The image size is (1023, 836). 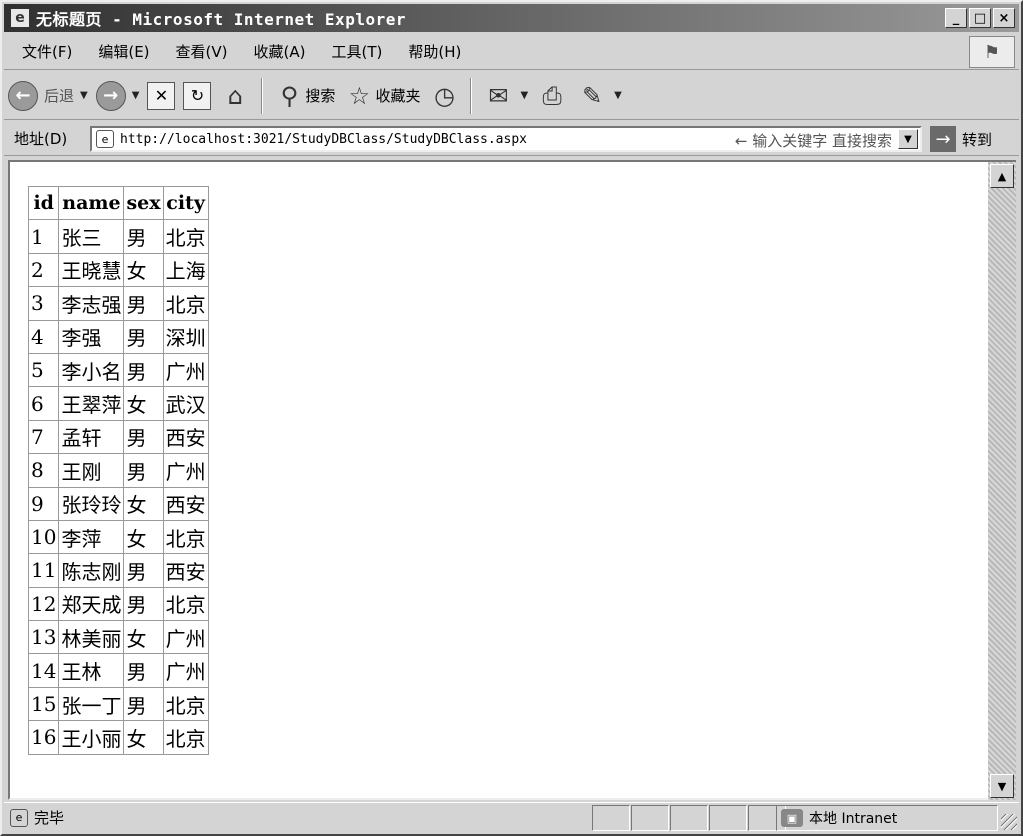 What do you see at coordinates (887, 818) in the screenshot?
I see `security-zone: ▣ 本地 Intranet` at bounding box center [887, 818].